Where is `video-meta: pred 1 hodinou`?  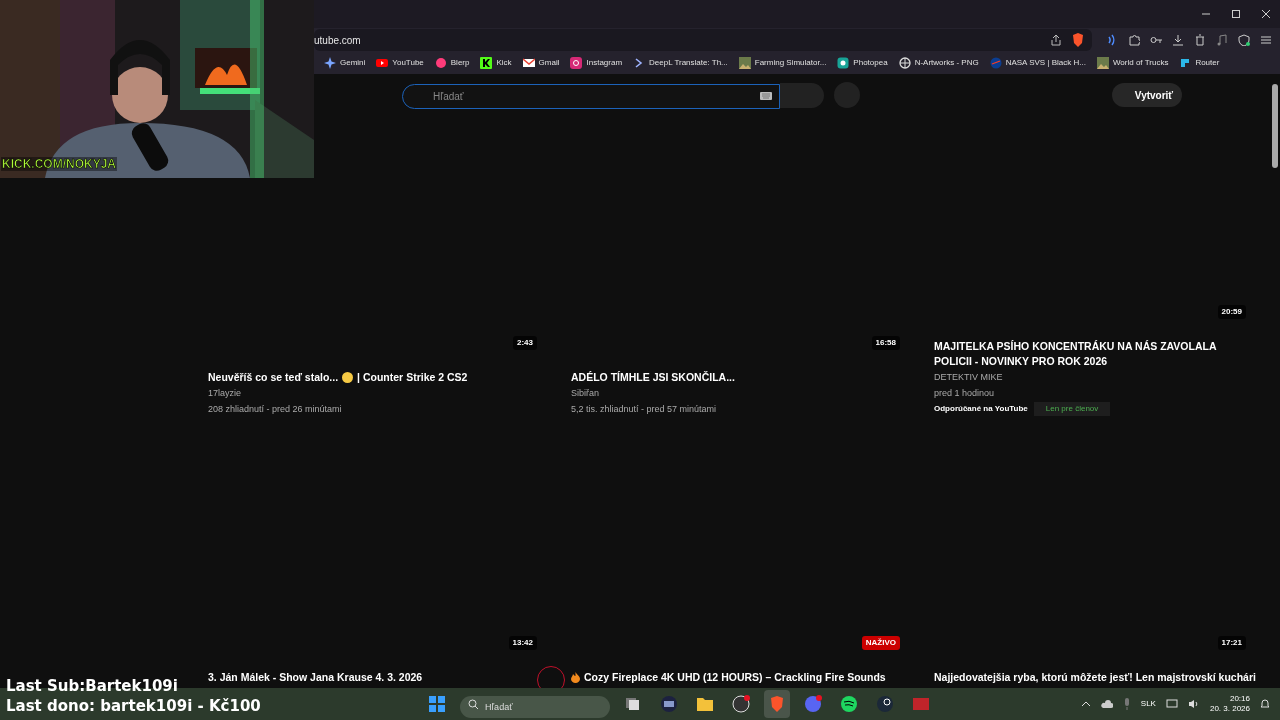
video-meta: pred 1 hodinou is located at coordinates (965, 393).